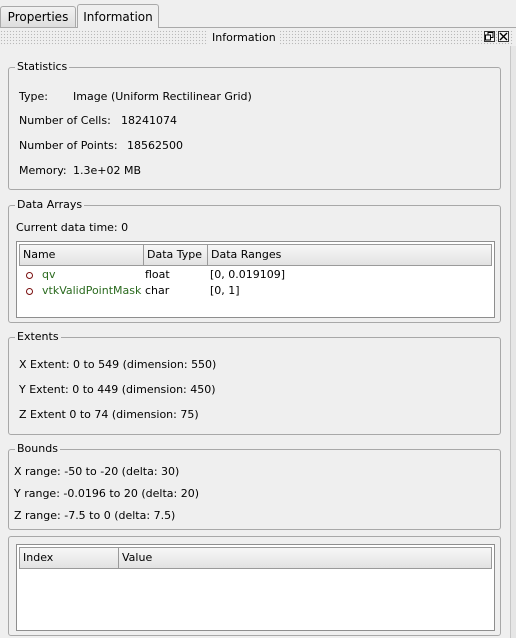 The width and height of the screenshot is (516, 638). Describe the element at coordinates (157, 290) in the screenshot. I see `array-type: char` at that location.